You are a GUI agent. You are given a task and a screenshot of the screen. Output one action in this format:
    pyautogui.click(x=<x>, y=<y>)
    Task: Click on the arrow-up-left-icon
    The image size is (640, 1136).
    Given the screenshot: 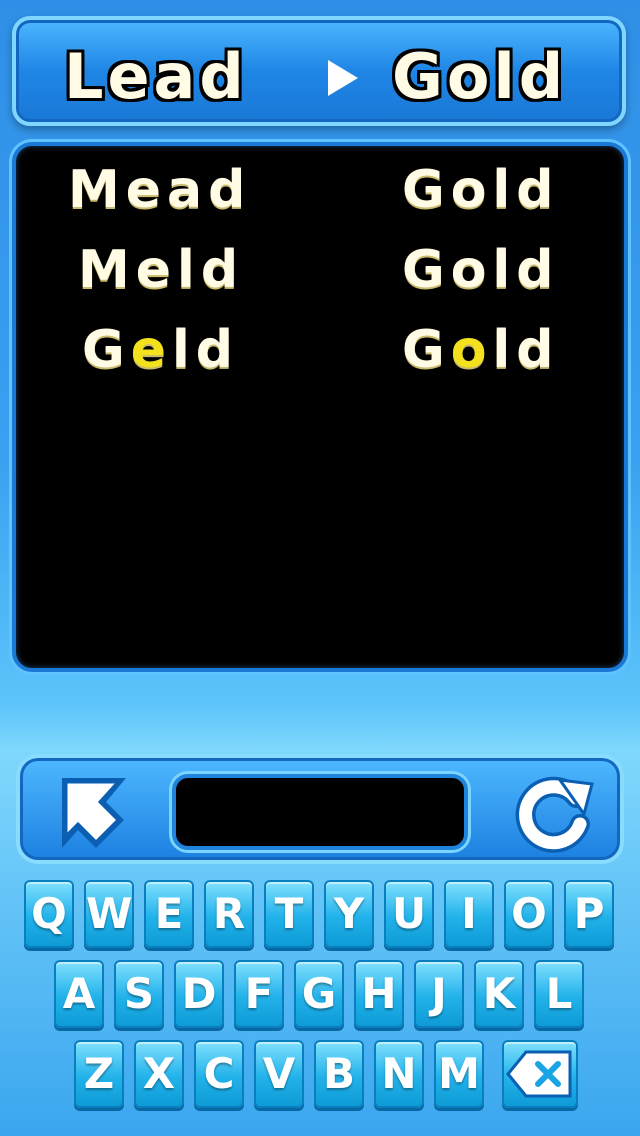 What is the action you would take?
    pyautogui.click(x=94, y=813)
    